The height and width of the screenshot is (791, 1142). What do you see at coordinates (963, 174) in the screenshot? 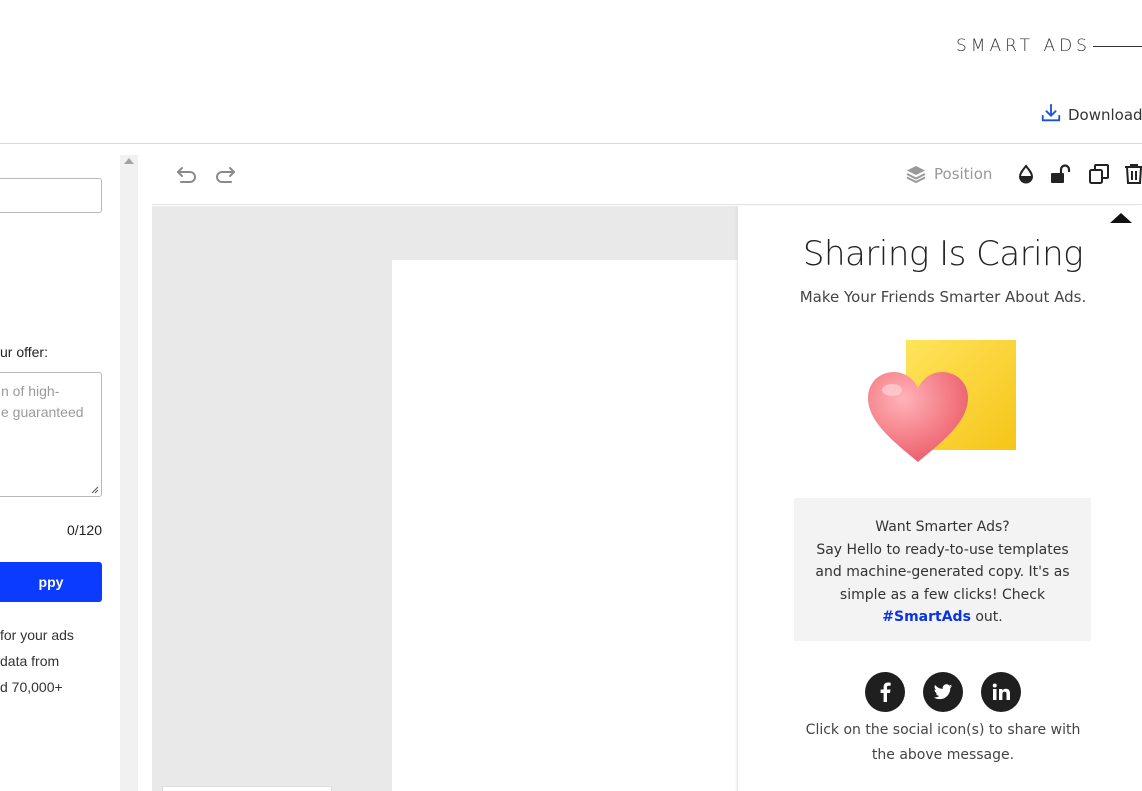
I see `position-label: Position` at bounding box center [963, 174].